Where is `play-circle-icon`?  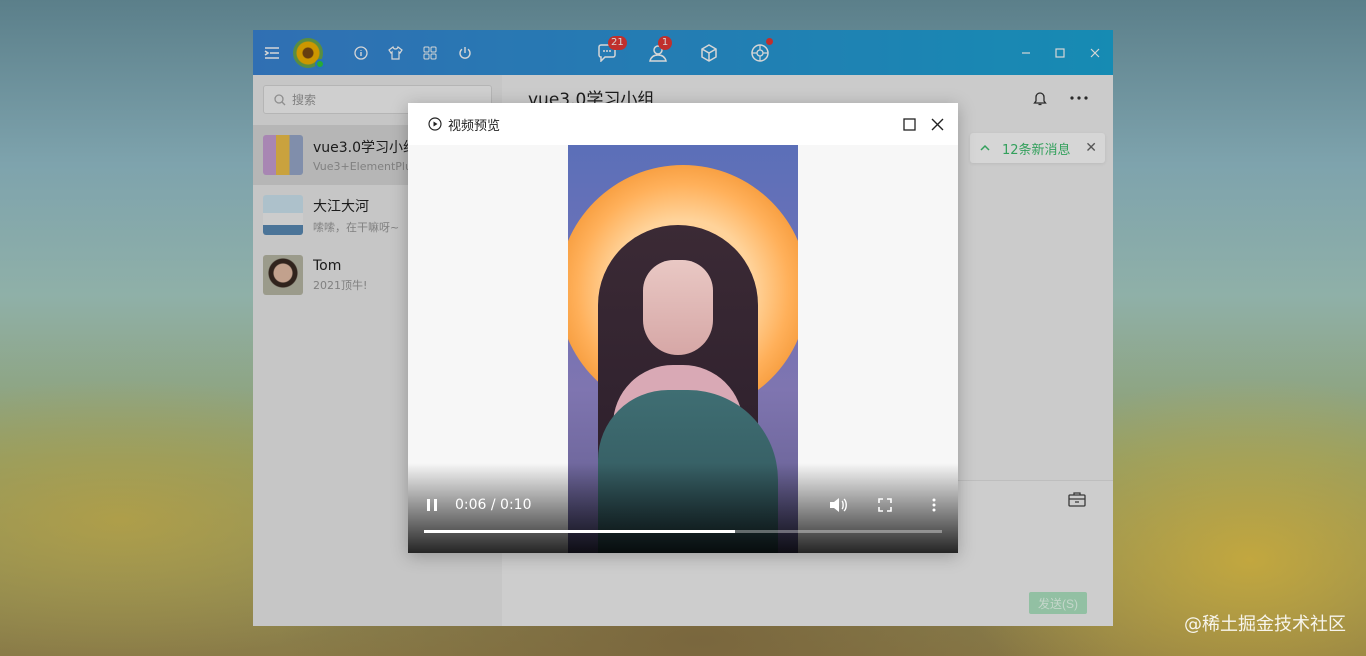
play-circle-icon is located at coordinates (435, 124).